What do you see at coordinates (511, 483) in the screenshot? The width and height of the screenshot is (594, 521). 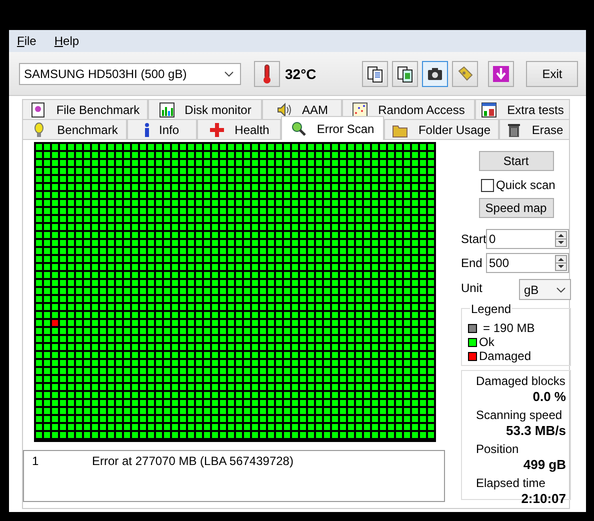 I see `stat-label: Elapsed time` at bounding box center [511, 483].